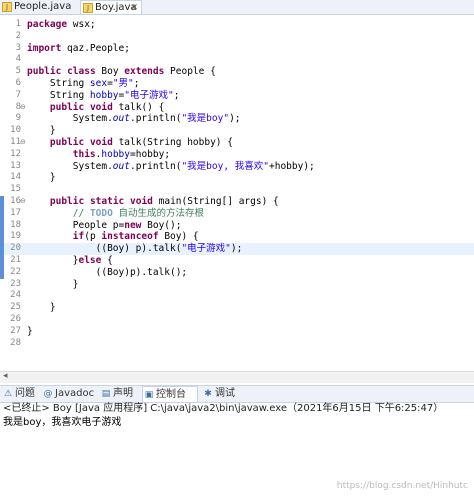 The height and width of the screenshot is (497, 474). Describe the element at coordinates (134, 119) in the screenshot. I see `code-text: System.out.println("我是boy");` at that location.